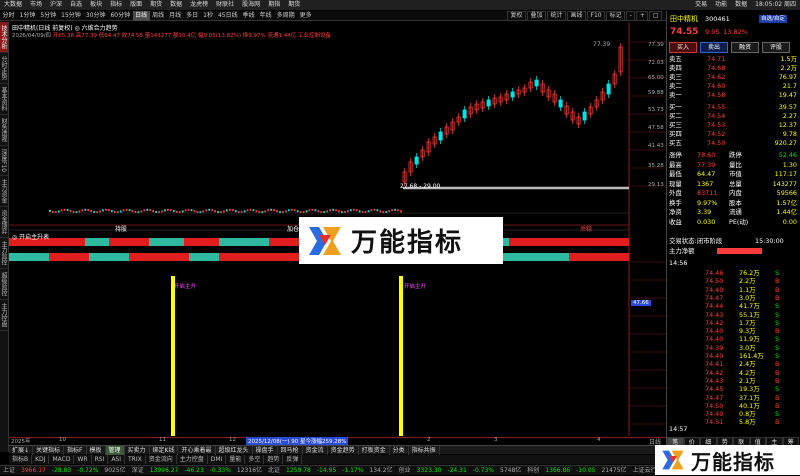 Image resolution: width=800 pixels, height=476 pixels. Describe the element at coordinates (374, 450) in the screenshot. I see `indicator-tab-13: 打板资金` at that location.